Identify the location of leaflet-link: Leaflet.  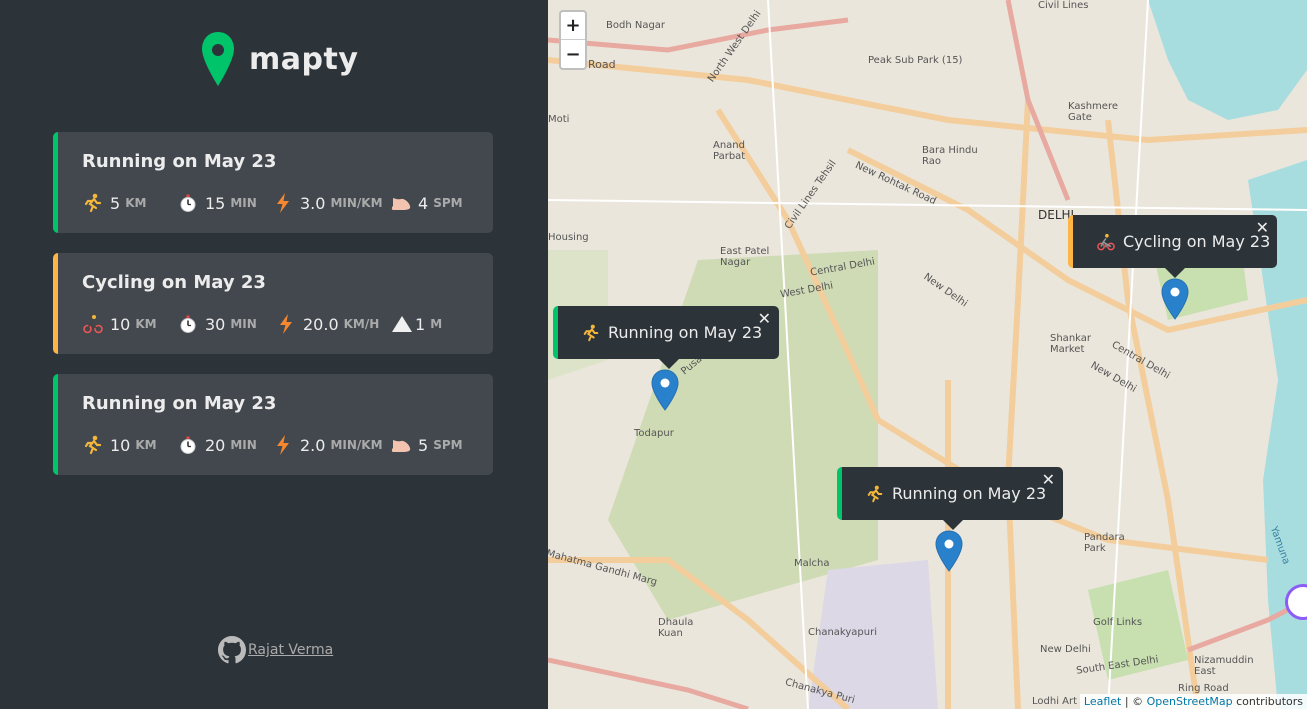
(1102, 701).